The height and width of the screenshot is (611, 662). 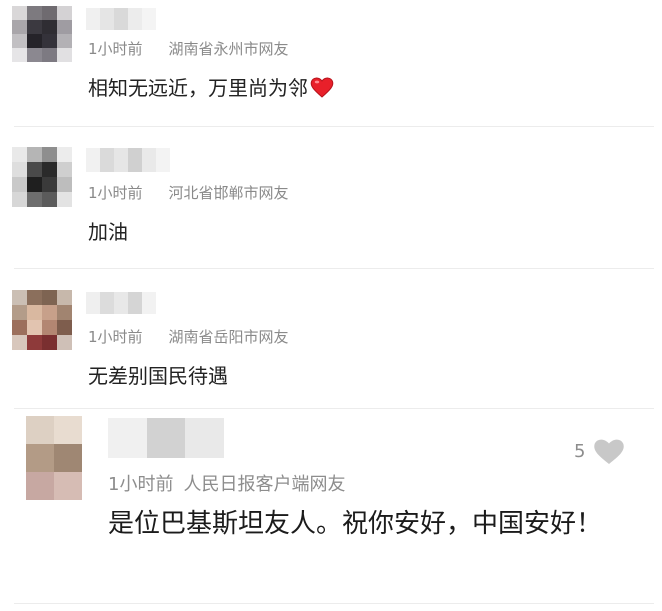 What do you see at coordinates (228, 49) in the screenshot?
I see `comment-location: 湖南省永州市网友` at bounding box center [228, 49].